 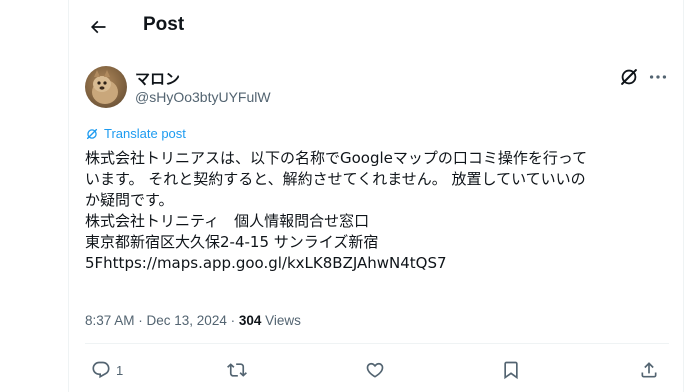 What do you see at coordinates (335, 179) in the screenshot?
I see `tweet-line: います。 それと契約すると、解約させてくれません。 放置していていいの` at bounding box center [335, 179].